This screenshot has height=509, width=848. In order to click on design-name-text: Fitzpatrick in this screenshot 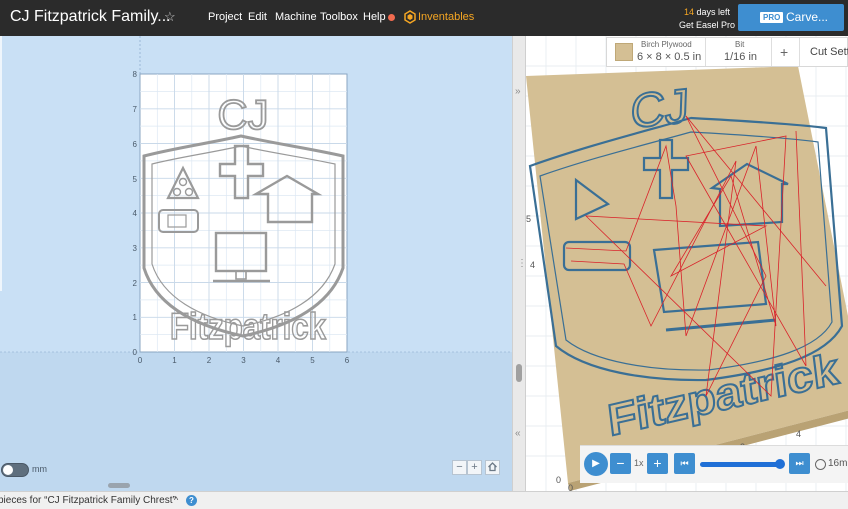, I will do `click(248, 326)`.